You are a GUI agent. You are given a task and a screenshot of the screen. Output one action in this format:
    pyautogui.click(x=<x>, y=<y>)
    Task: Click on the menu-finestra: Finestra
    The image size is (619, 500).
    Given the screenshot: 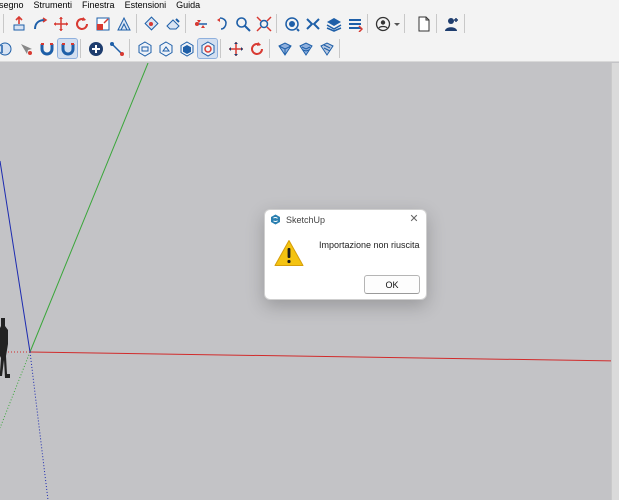 What is the action you would take?
    pyautogui.click(x=98, y=5)
    